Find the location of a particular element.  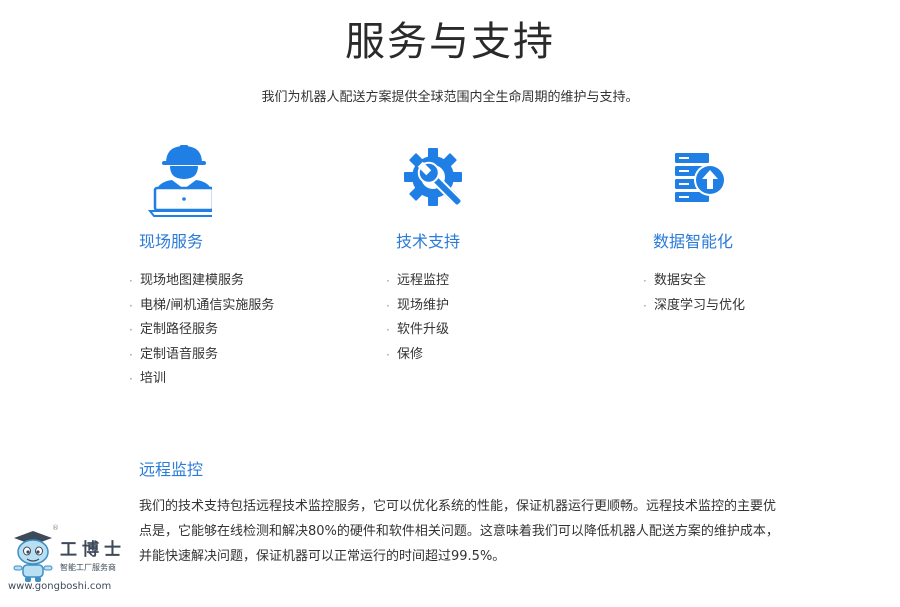

list-item: · 远程监控 is located at coordinates (416, 281).